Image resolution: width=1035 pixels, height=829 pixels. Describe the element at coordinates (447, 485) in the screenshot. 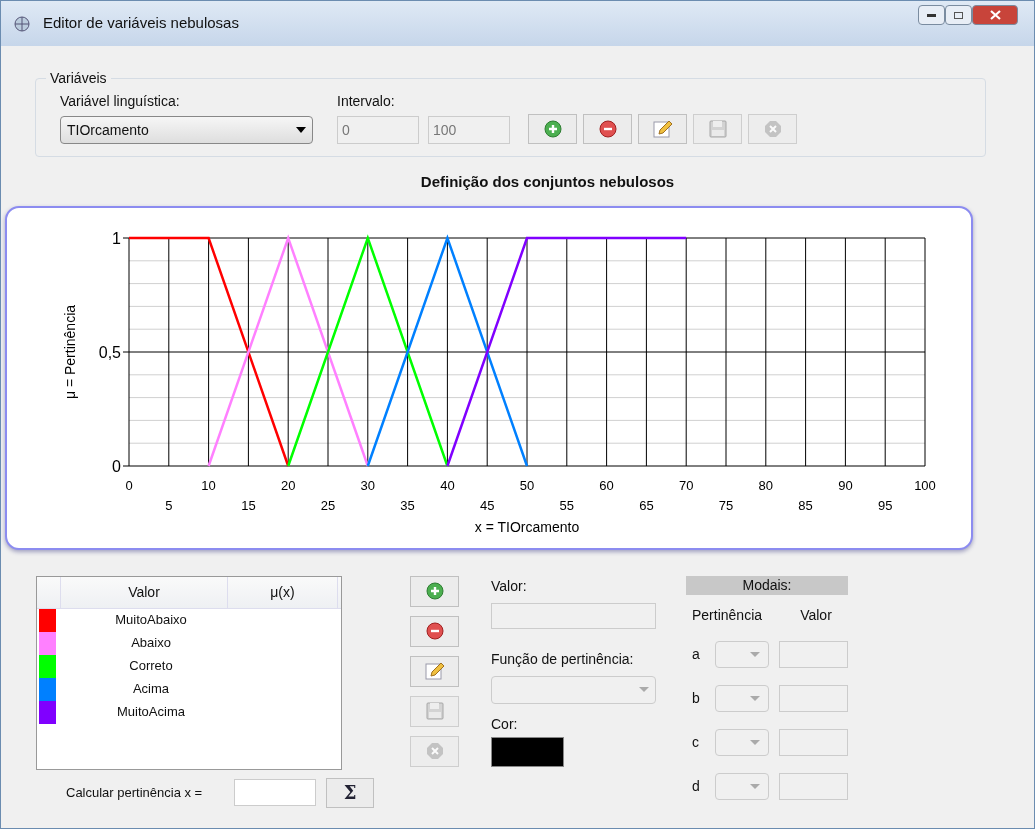

I see `tick-label: 40` at that location.